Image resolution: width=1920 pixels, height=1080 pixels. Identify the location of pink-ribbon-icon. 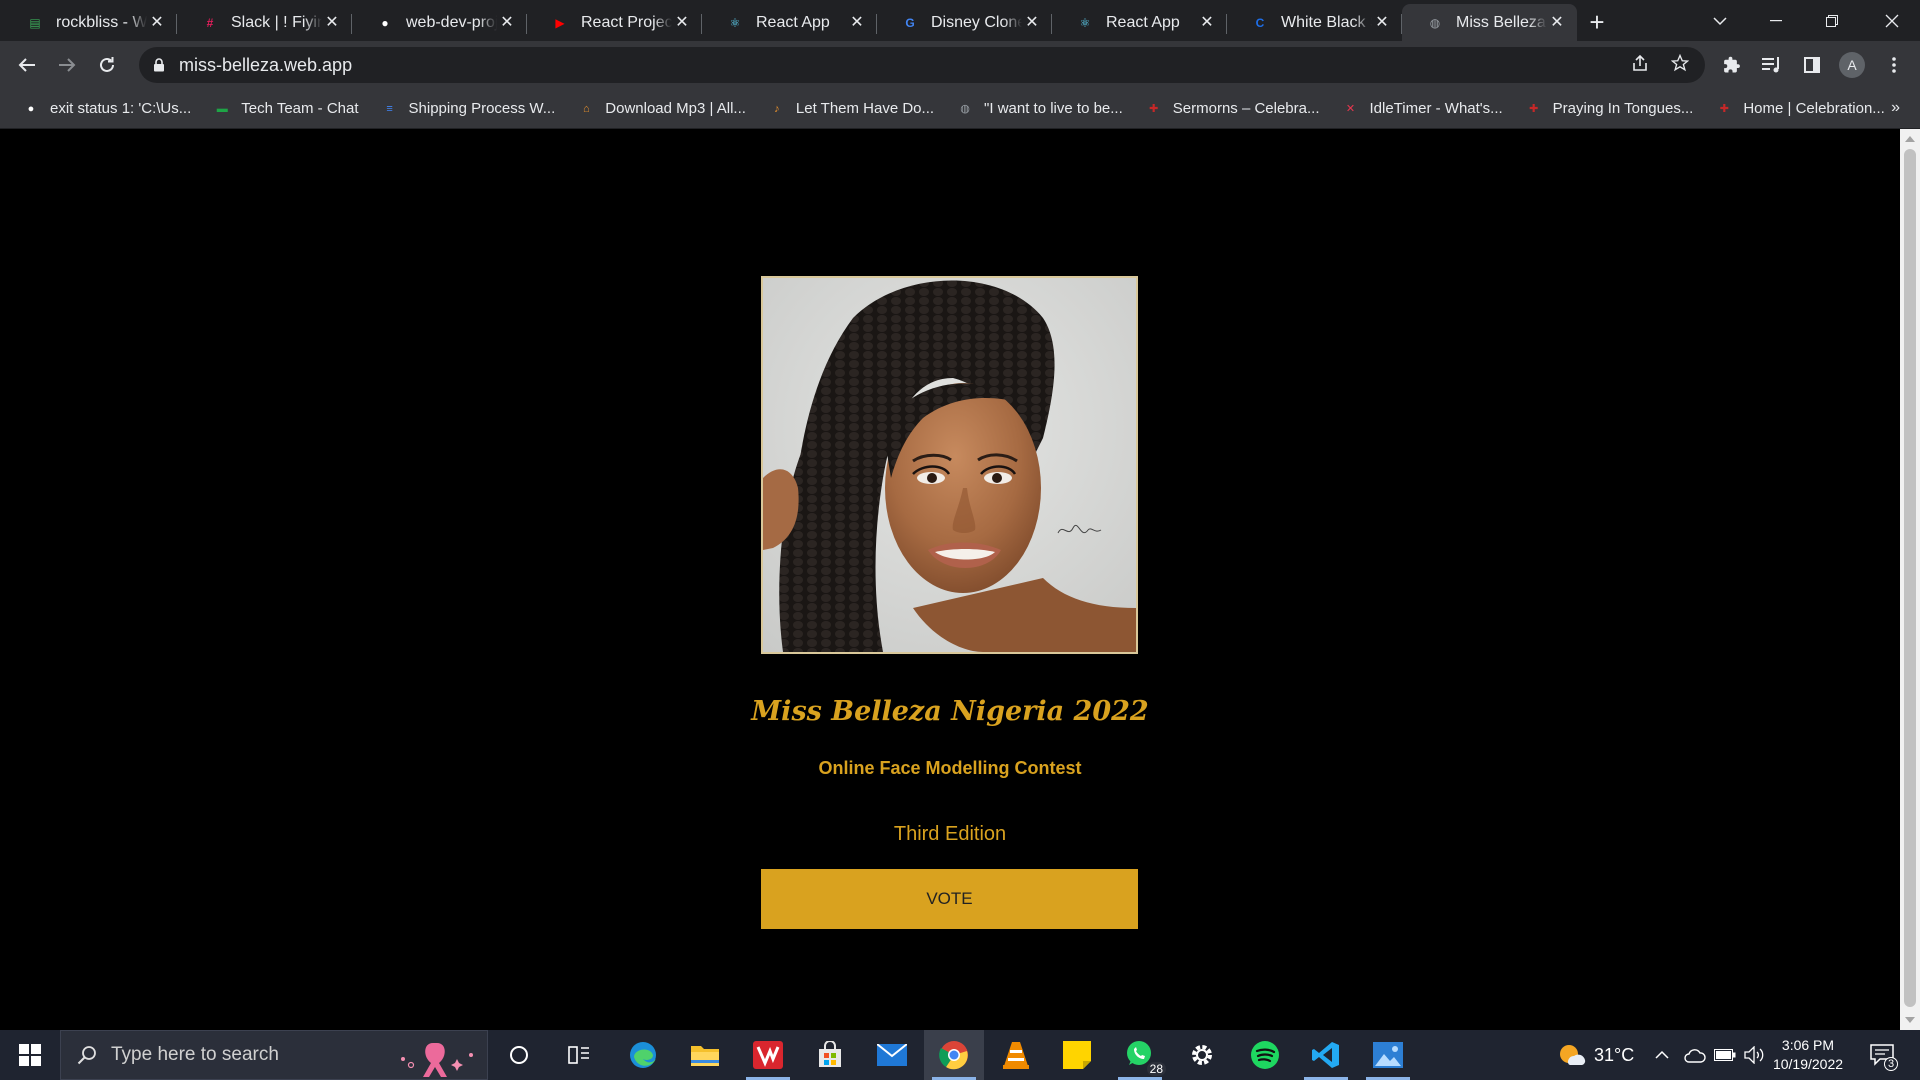
(437, 1060).